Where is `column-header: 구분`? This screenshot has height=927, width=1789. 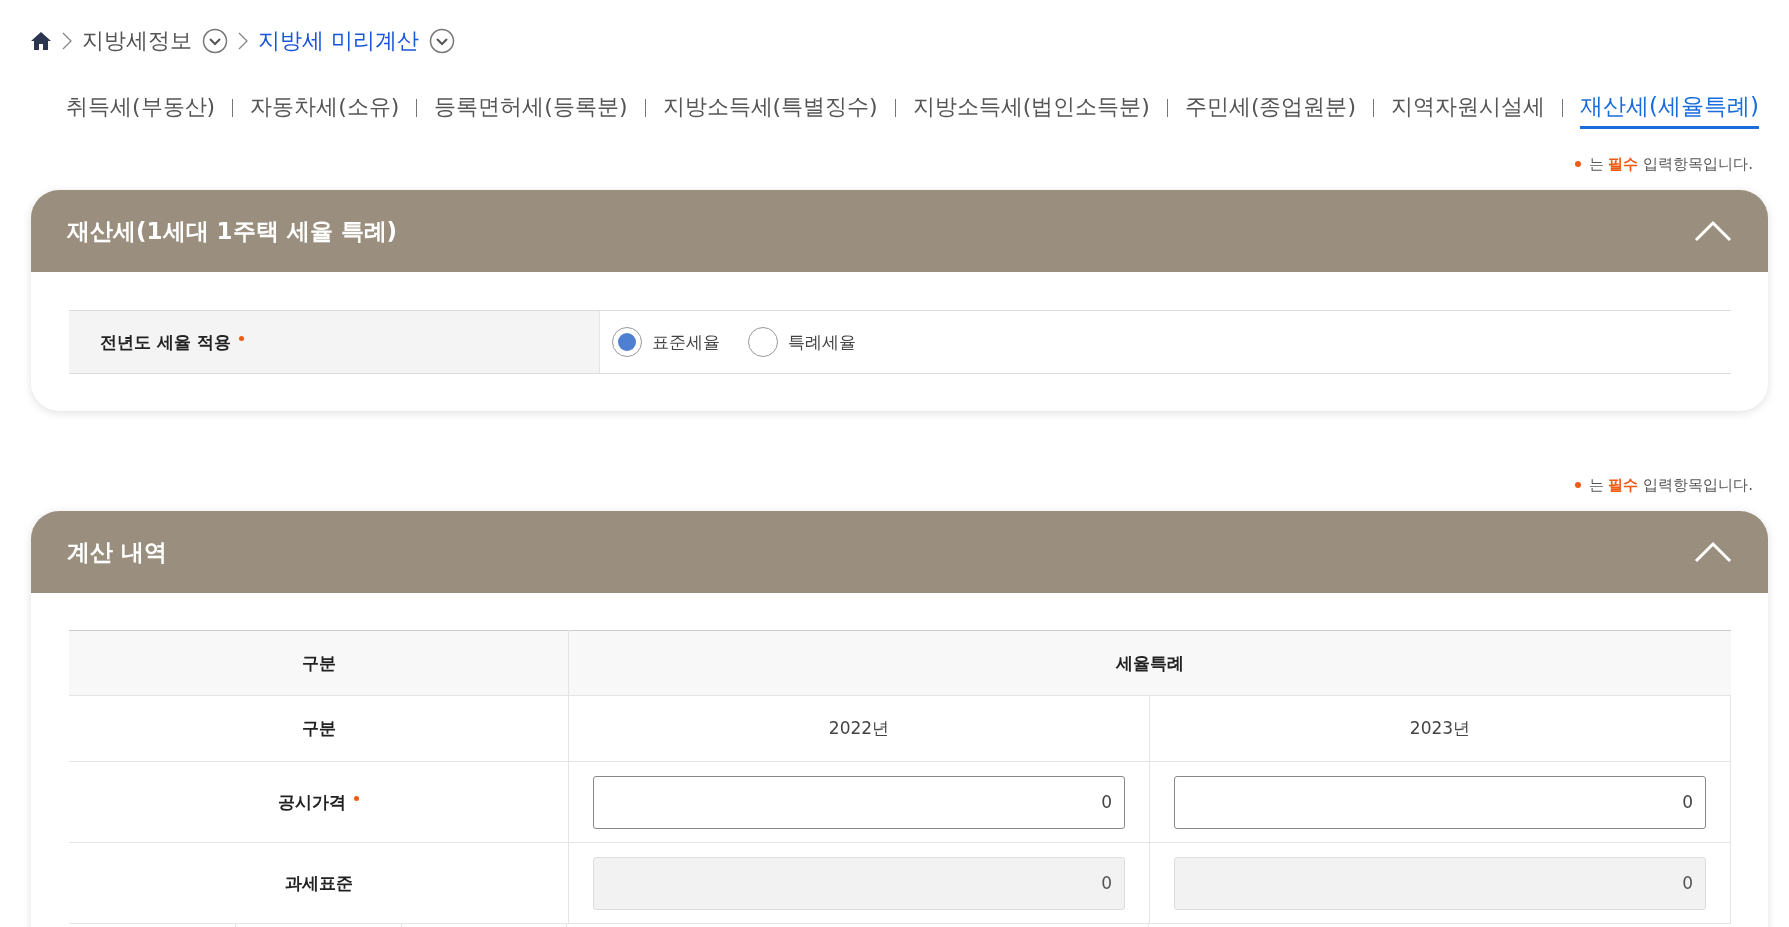
column-header: 구분 is located at coordinates (319, 663).